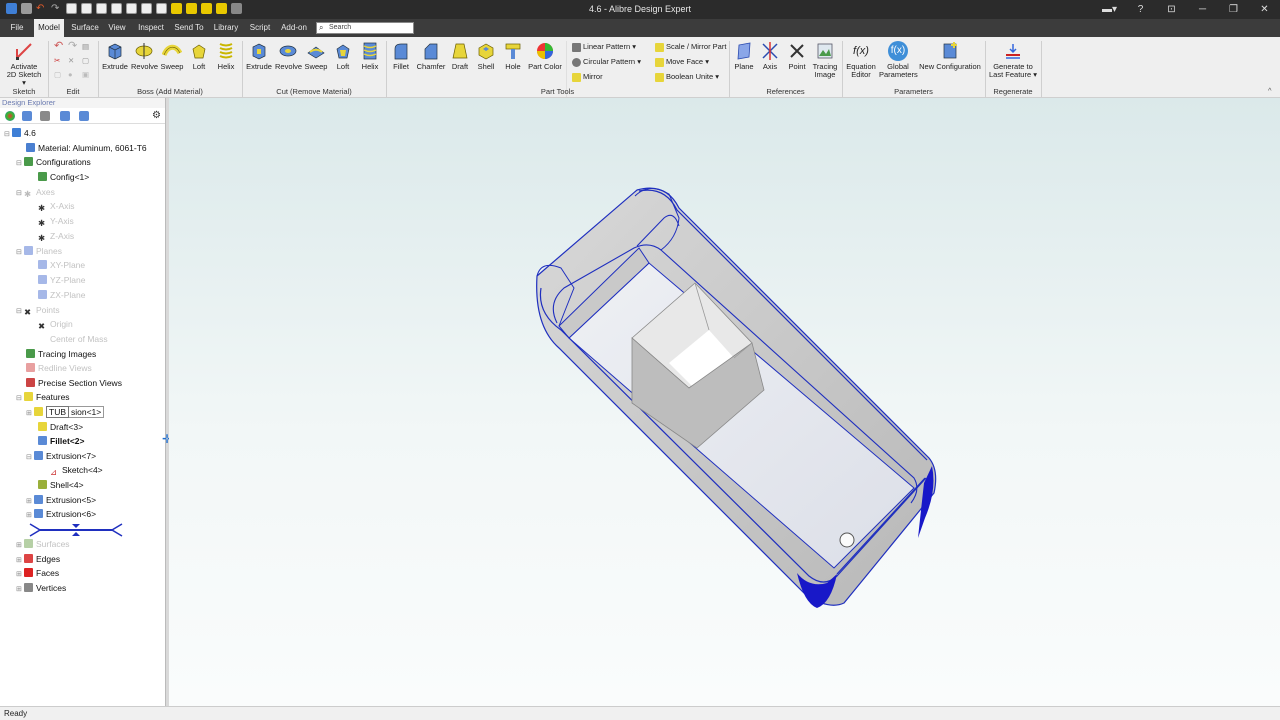 The image size is (1280, 720). Describe the element at coordinates (76, 530) in the screenshot. I see `rollback-marker` at that location.